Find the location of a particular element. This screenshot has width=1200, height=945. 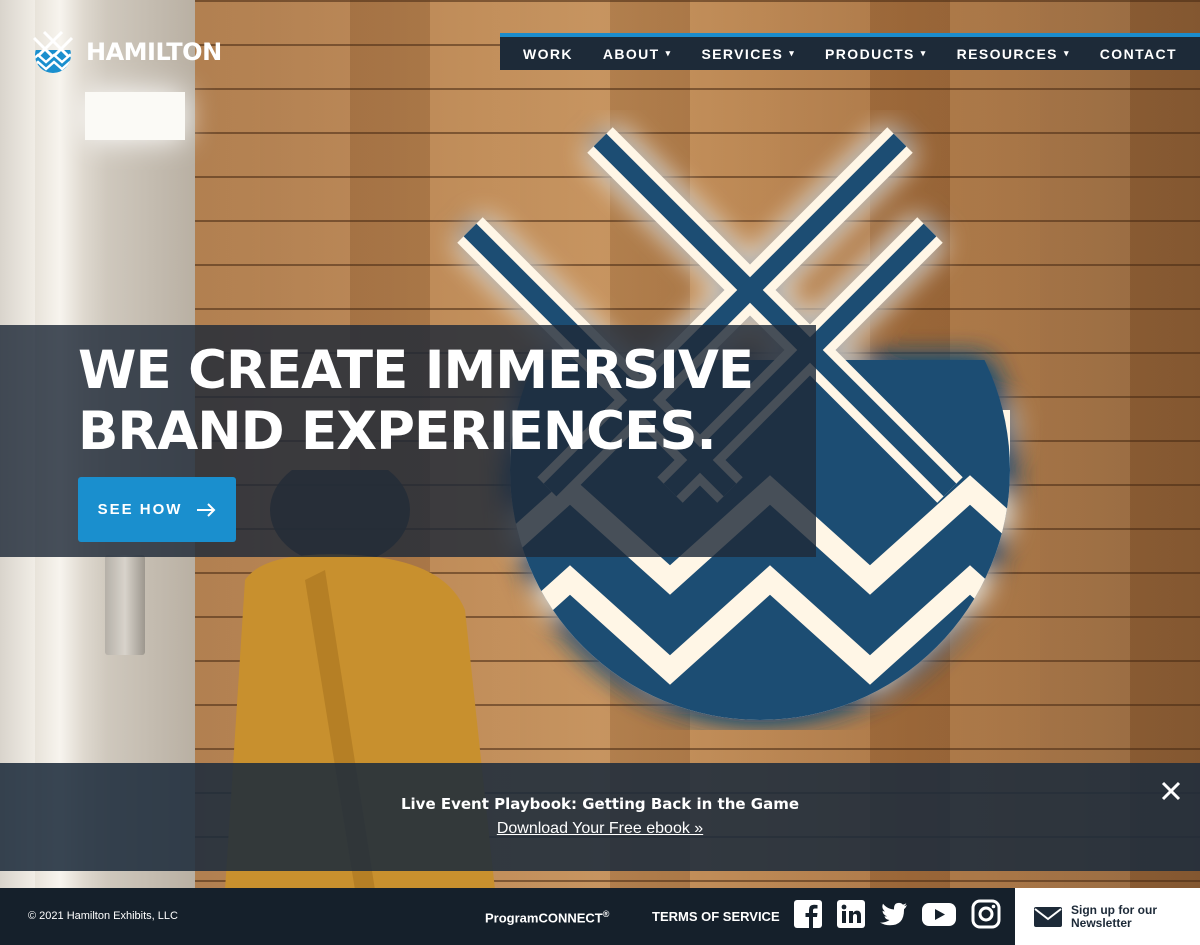

nav-item-products: PRODUCTS ▾ is located at coordinates (876, 54).